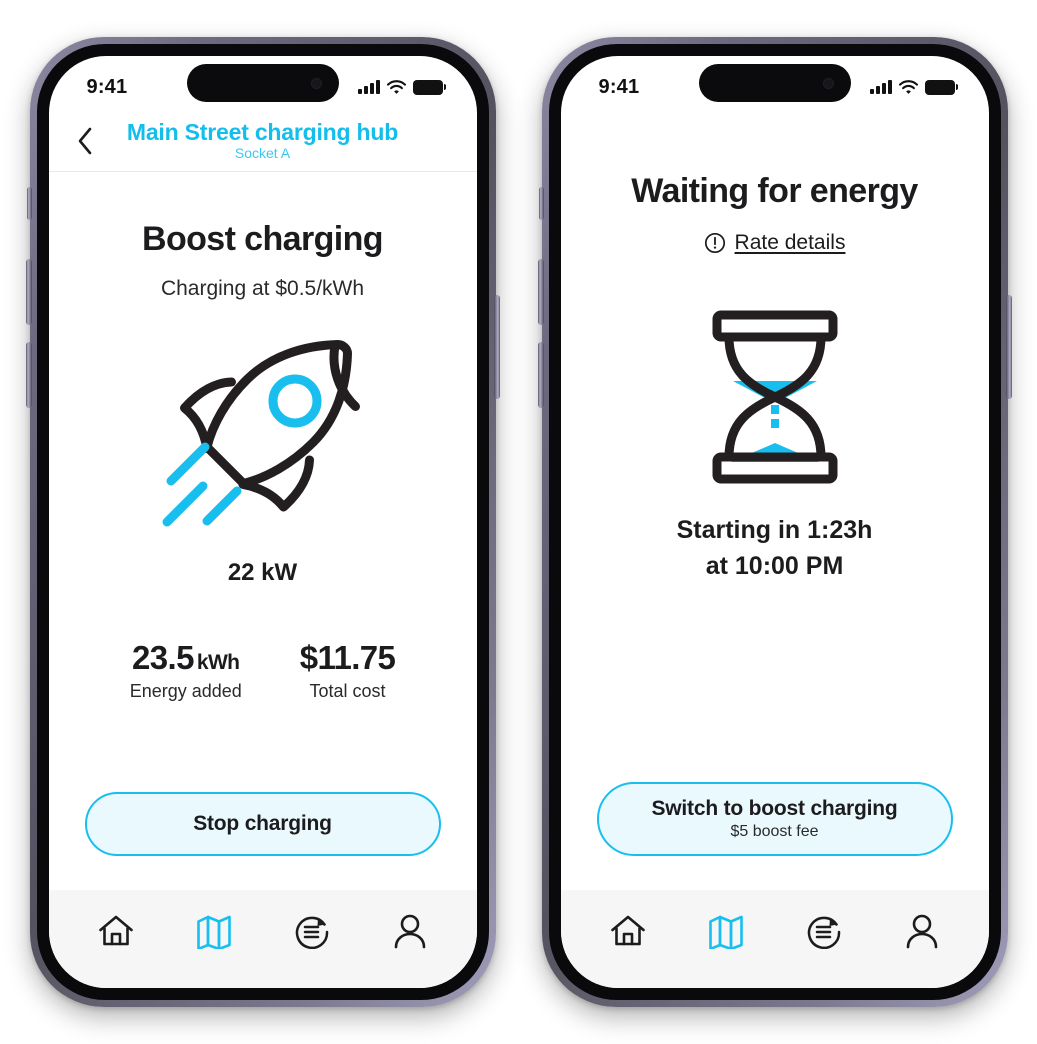 The width and height of the screenshot is (1037, 1044). I want to click on screen-subtitle: Charging at $0.5/kWh, so click(262, 288).